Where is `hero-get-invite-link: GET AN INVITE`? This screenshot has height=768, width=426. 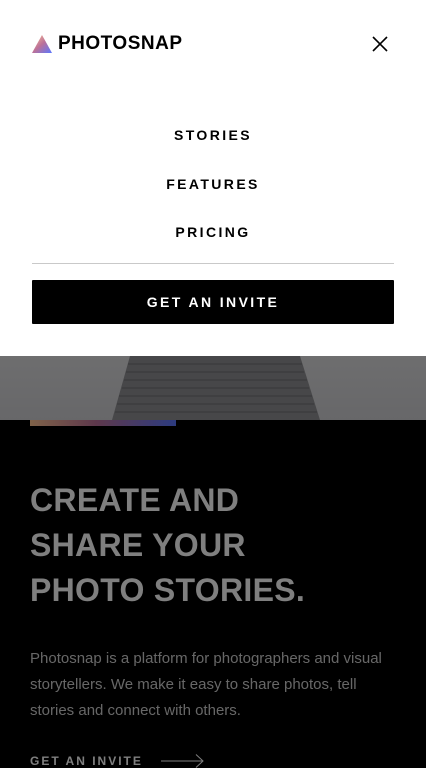
hero-get-invite-link: GET AN INVITE is located at coordinates (117, 761).